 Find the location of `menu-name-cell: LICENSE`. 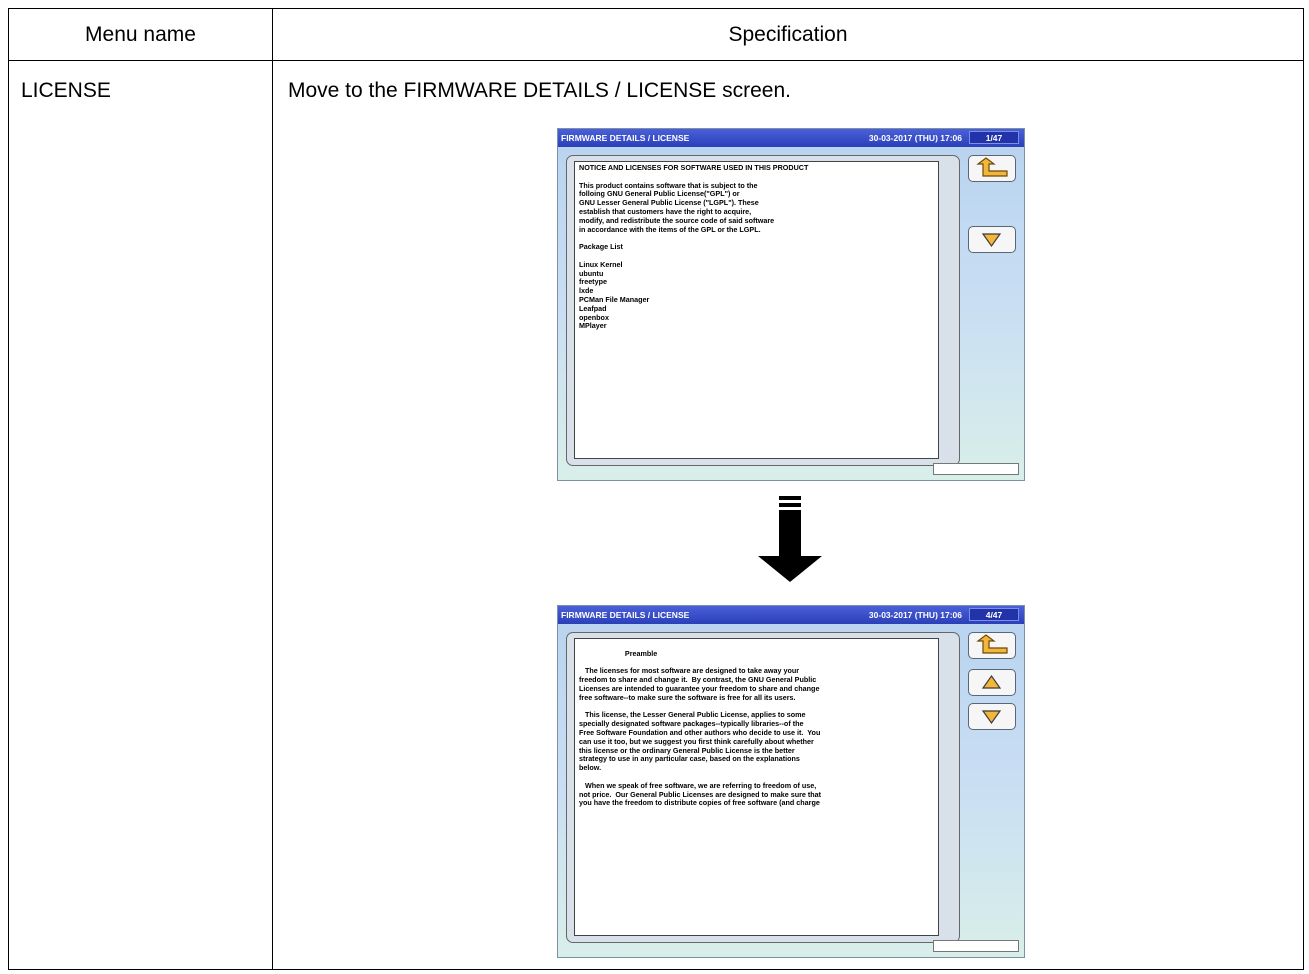

menu-name-cell: LICENSE is located at coordinates (66, 90).